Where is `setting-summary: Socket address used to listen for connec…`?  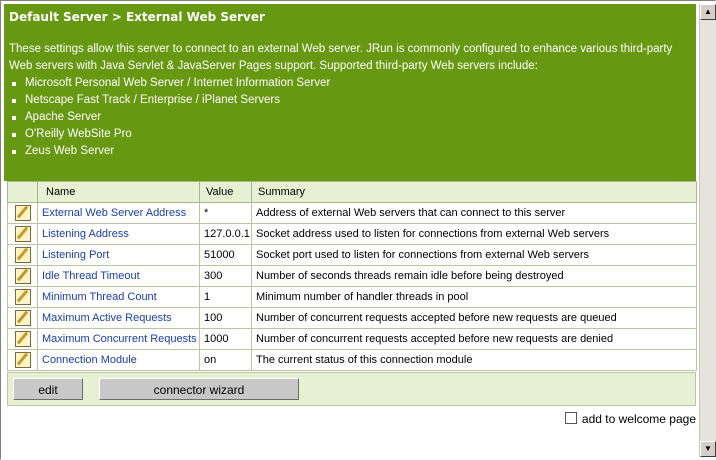 setting-summary: Socket address used to listen for connec… is located at coordinates (474, 234).